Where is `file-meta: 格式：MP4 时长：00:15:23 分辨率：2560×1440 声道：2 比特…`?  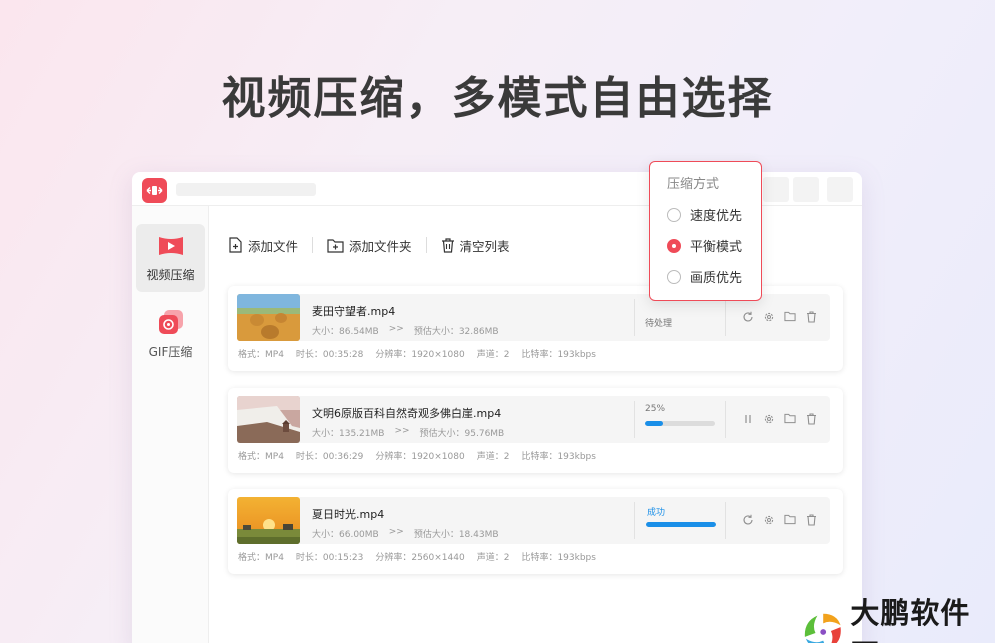
file-meta: 格式：MP4 时长：00:15:23 分辨率：2560×1440 声道：2 比特… is located at coordinates (417, 556).